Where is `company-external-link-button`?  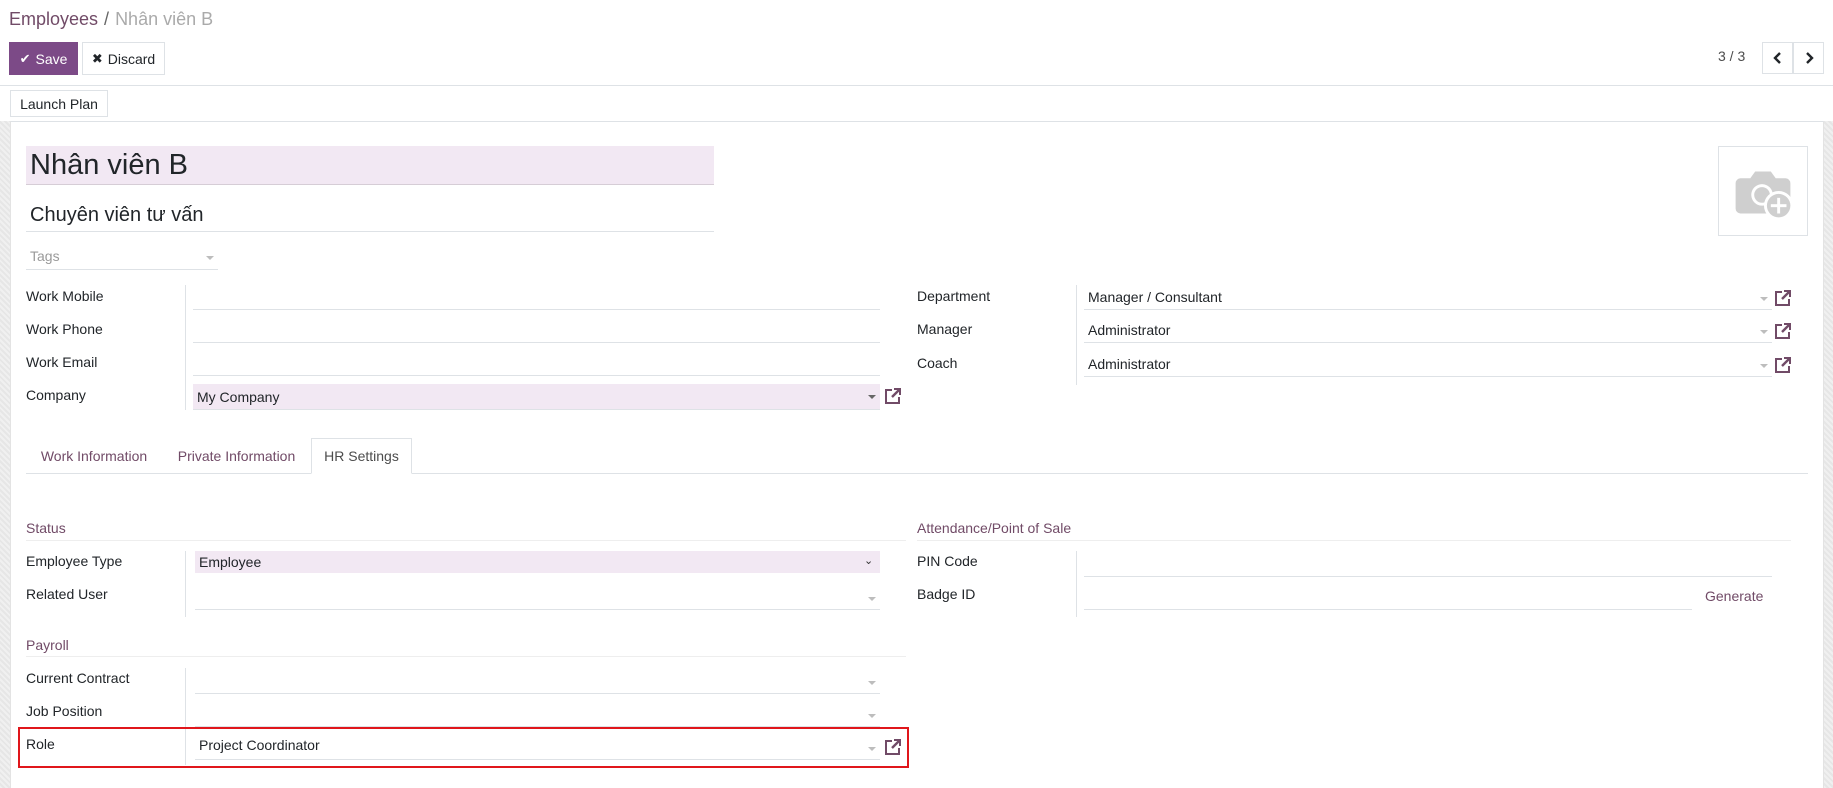
company-external-link-button is located at coordinates (893, 396).